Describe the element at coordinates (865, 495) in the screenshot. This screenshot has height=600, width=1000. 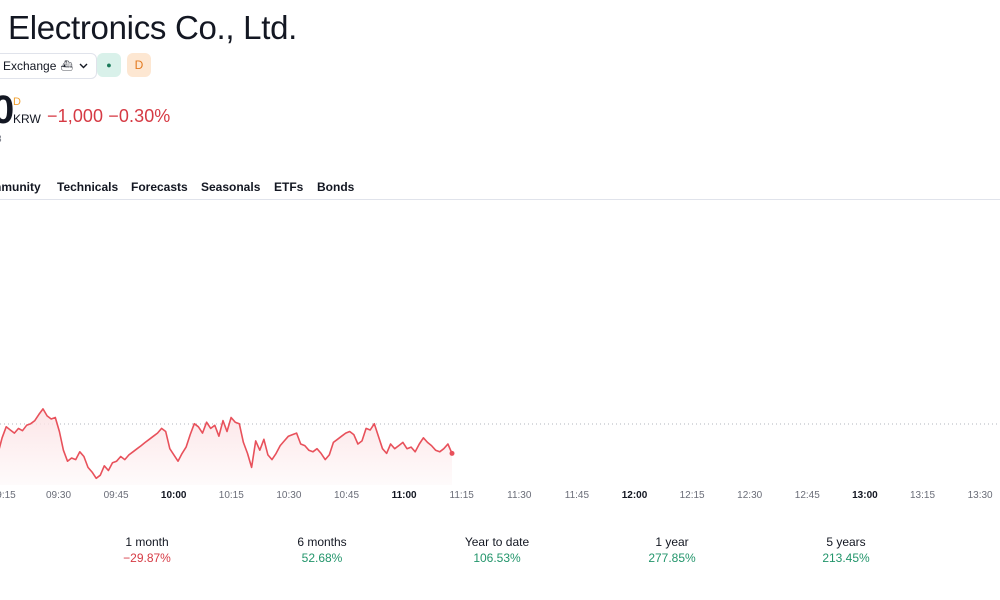
I see `x-tick-label: 13:00` at that location.